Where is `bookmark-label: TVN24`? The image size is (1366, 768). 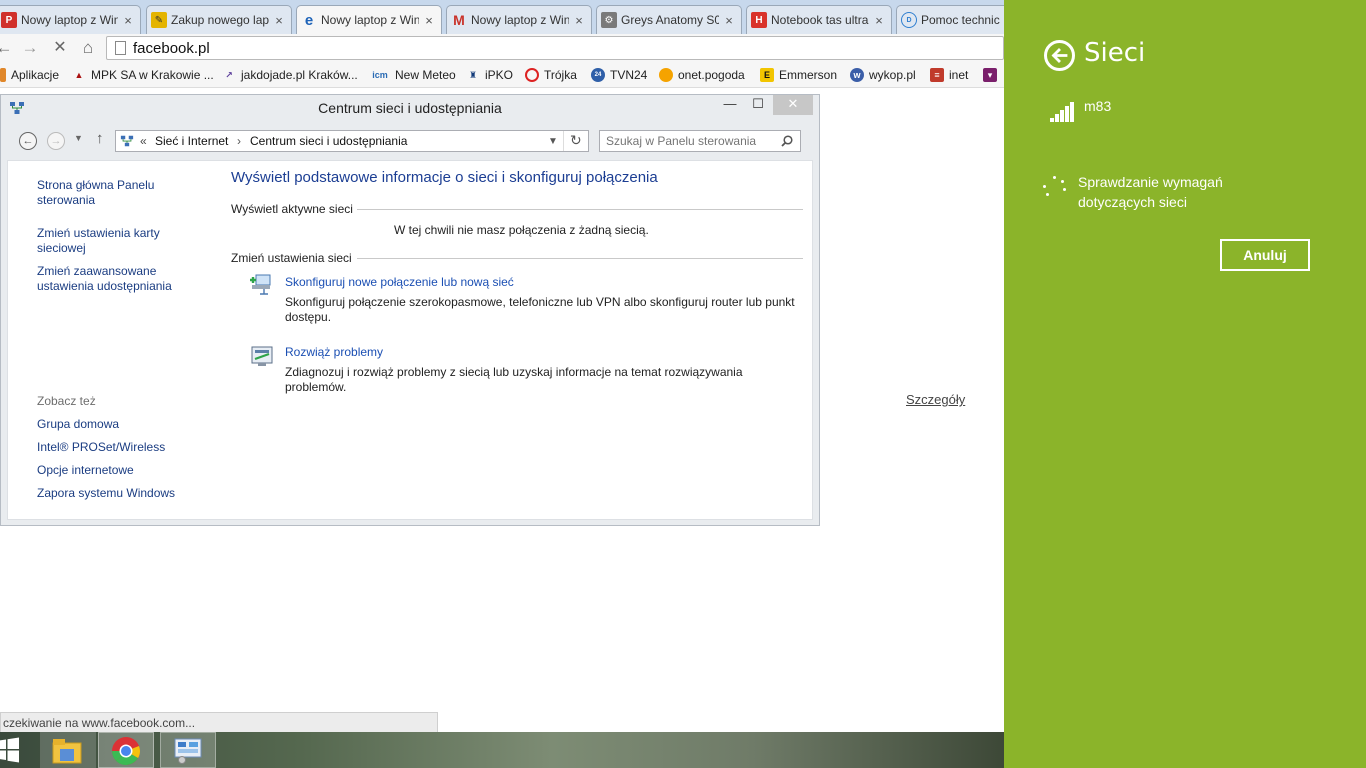
bookmark-label: TVN24 is located at coordinates (629, 75).